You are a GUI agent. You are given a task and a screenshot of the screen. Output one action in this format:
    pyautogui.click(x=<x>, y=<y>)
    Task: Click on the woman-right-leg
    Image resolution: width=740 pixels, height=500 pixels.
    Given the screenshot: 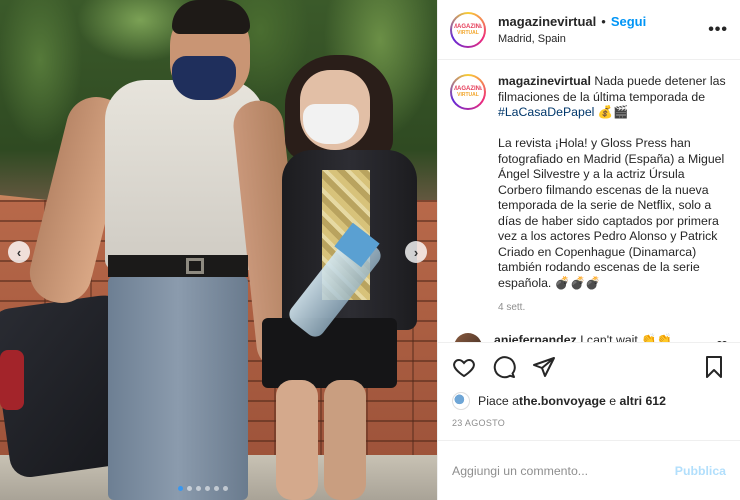 What is the action you would take?
    pyautogui.click(x=345, y=440)
    